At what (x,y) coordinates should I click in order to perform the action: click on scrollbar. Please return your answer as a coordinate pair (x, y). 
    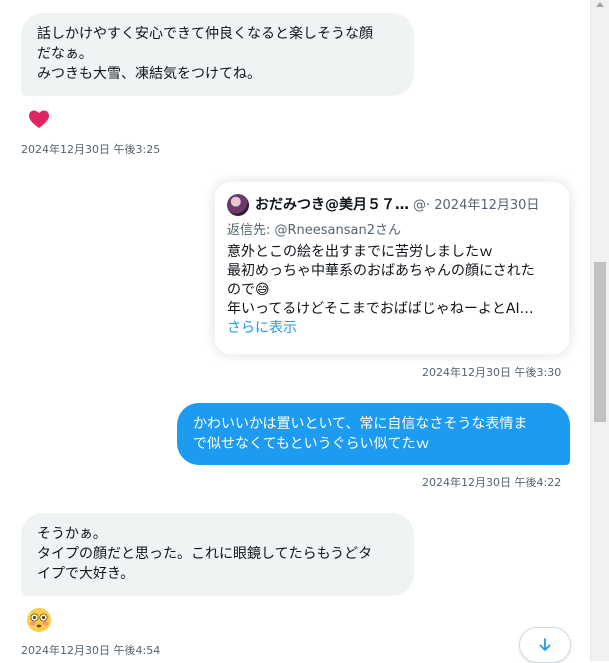
    Looking at the image, I should click on (599, 330).